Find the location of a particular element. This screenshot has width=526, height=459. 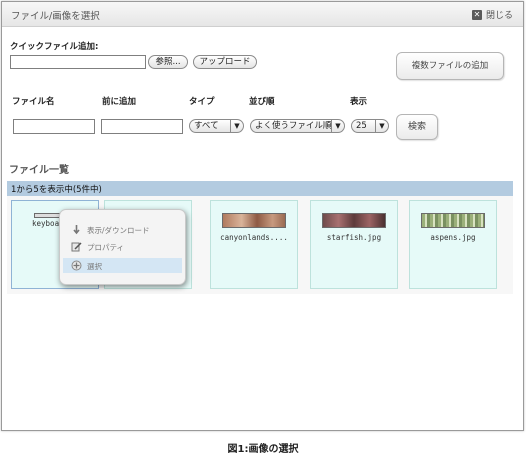

file-image-aspens is located at coordinates (453, 220).